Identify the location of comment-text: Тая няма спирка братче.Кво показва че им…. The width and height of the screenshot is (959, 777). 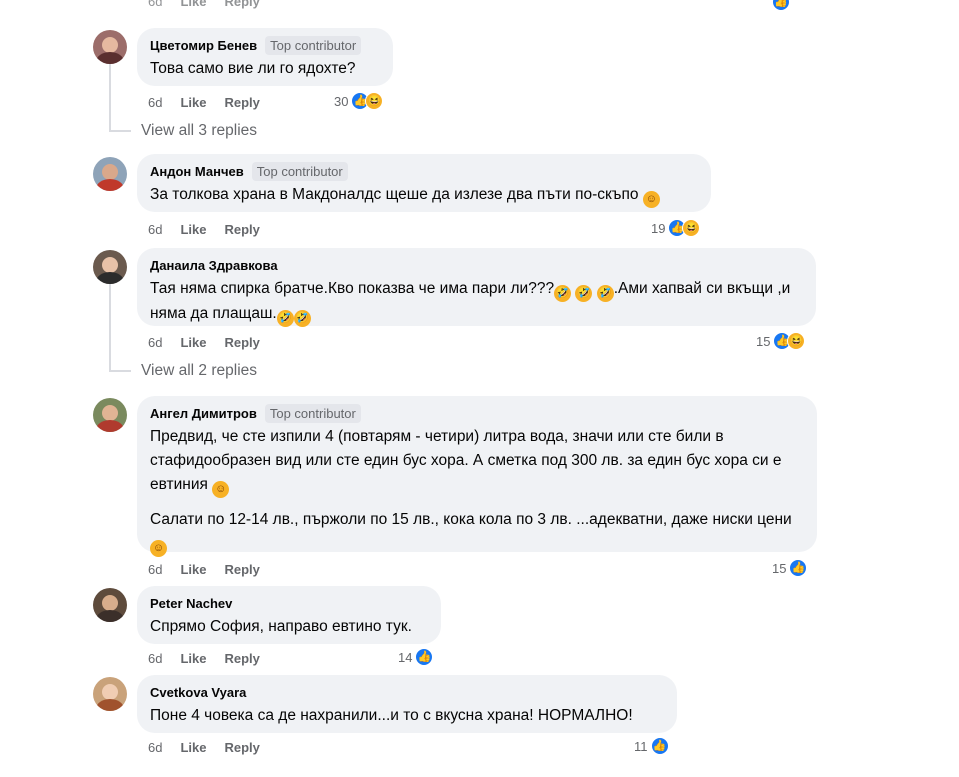
(476, 302).